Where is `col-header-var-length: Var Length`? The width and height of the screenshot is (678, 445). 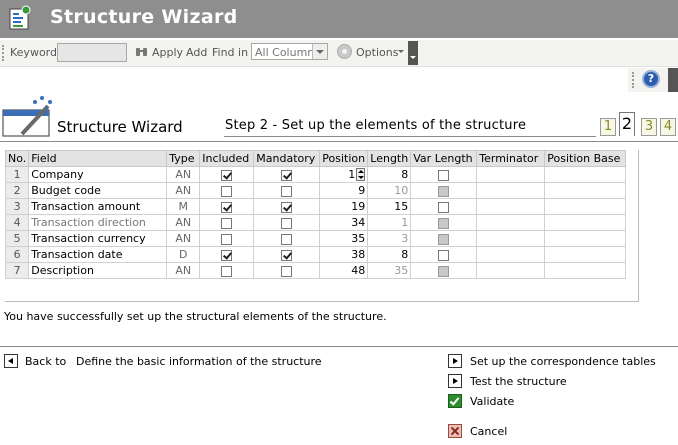
col-header-var-length: Var Length is located at coordinates (444, 158).